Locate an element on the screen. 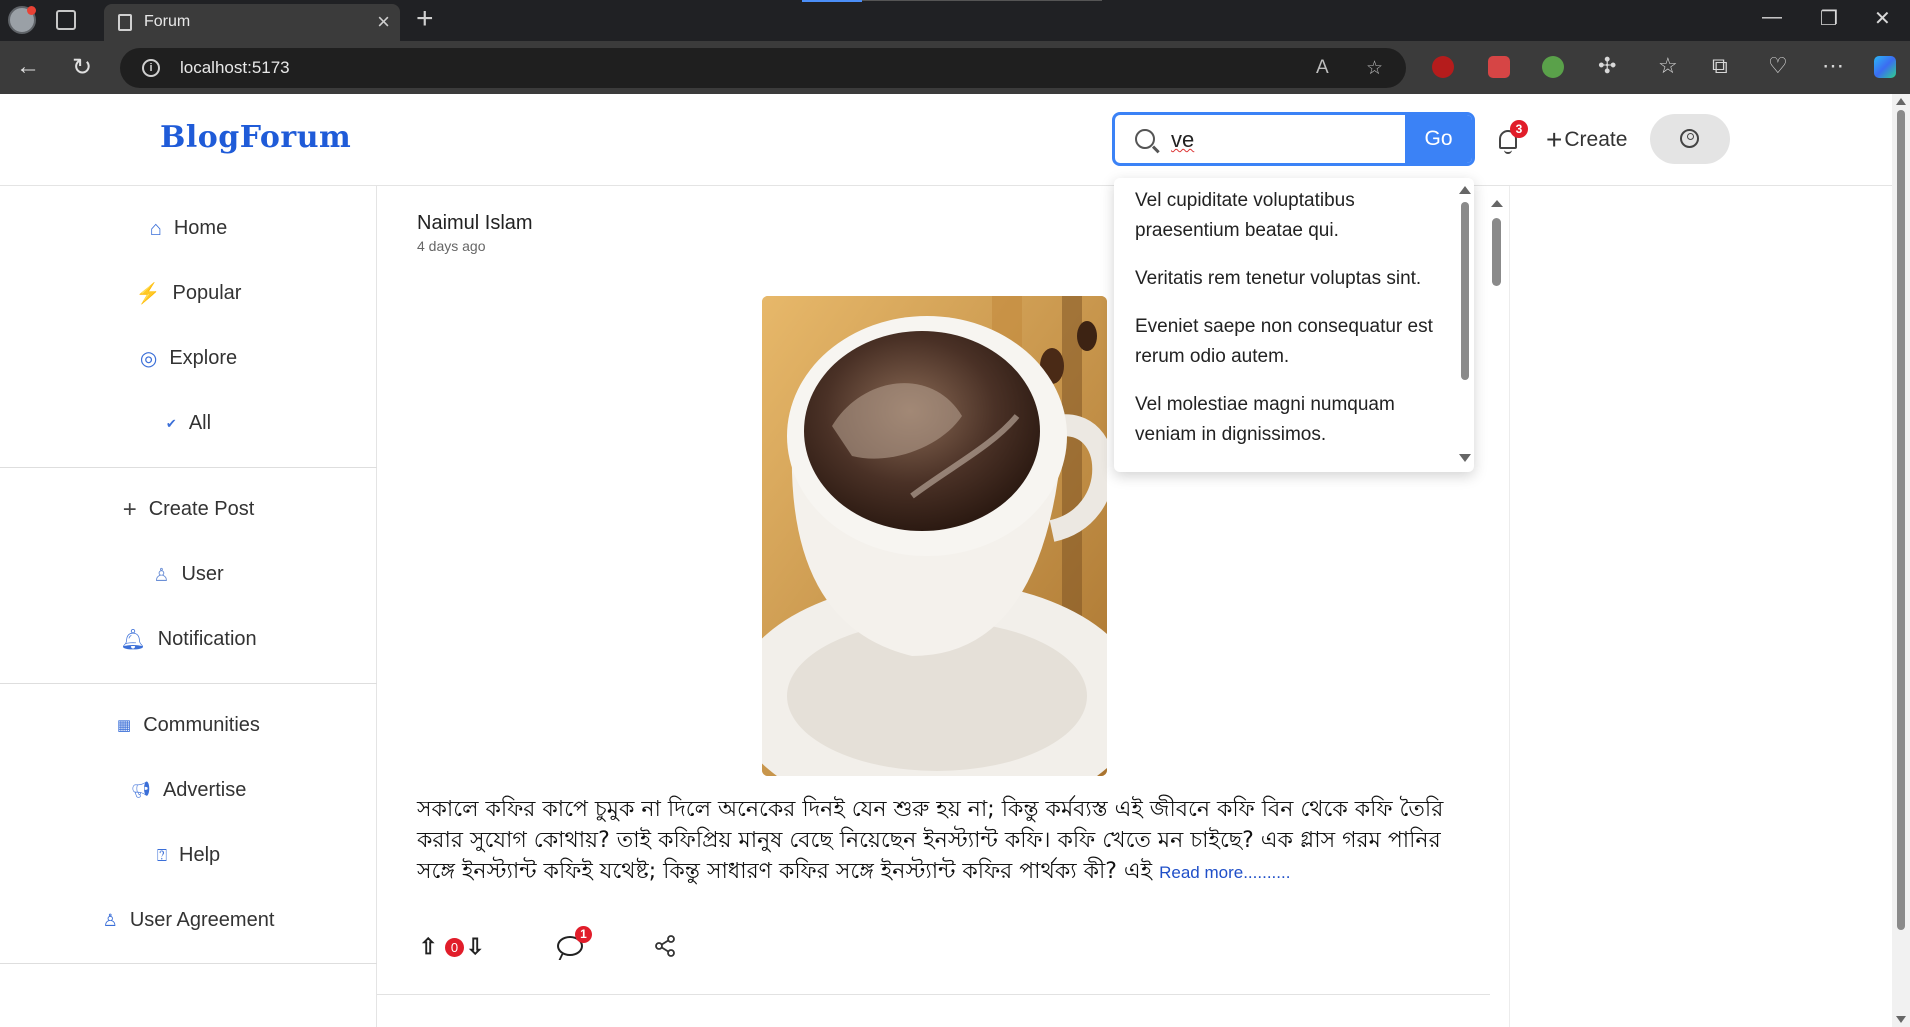 The width and height of the screenshot is (1910, 1027). browser-address-bar: ← ↻ i localhost:5173 A ☆ ✣ ☆ ⧉ ♡ ⋯ is located at coordinates (955, 67).